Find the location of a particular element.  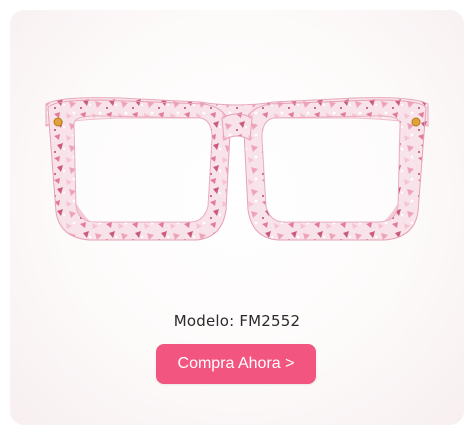

bridge is located at coordinates (237, 127).